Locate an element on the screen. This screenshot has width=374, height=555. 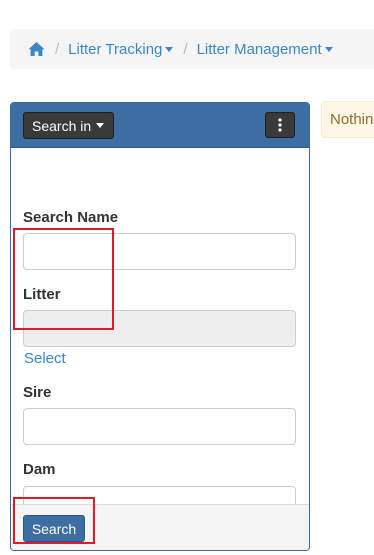
breadcrumb-litter-tracking: Litter Tracking is located at coordinates (121, 49).